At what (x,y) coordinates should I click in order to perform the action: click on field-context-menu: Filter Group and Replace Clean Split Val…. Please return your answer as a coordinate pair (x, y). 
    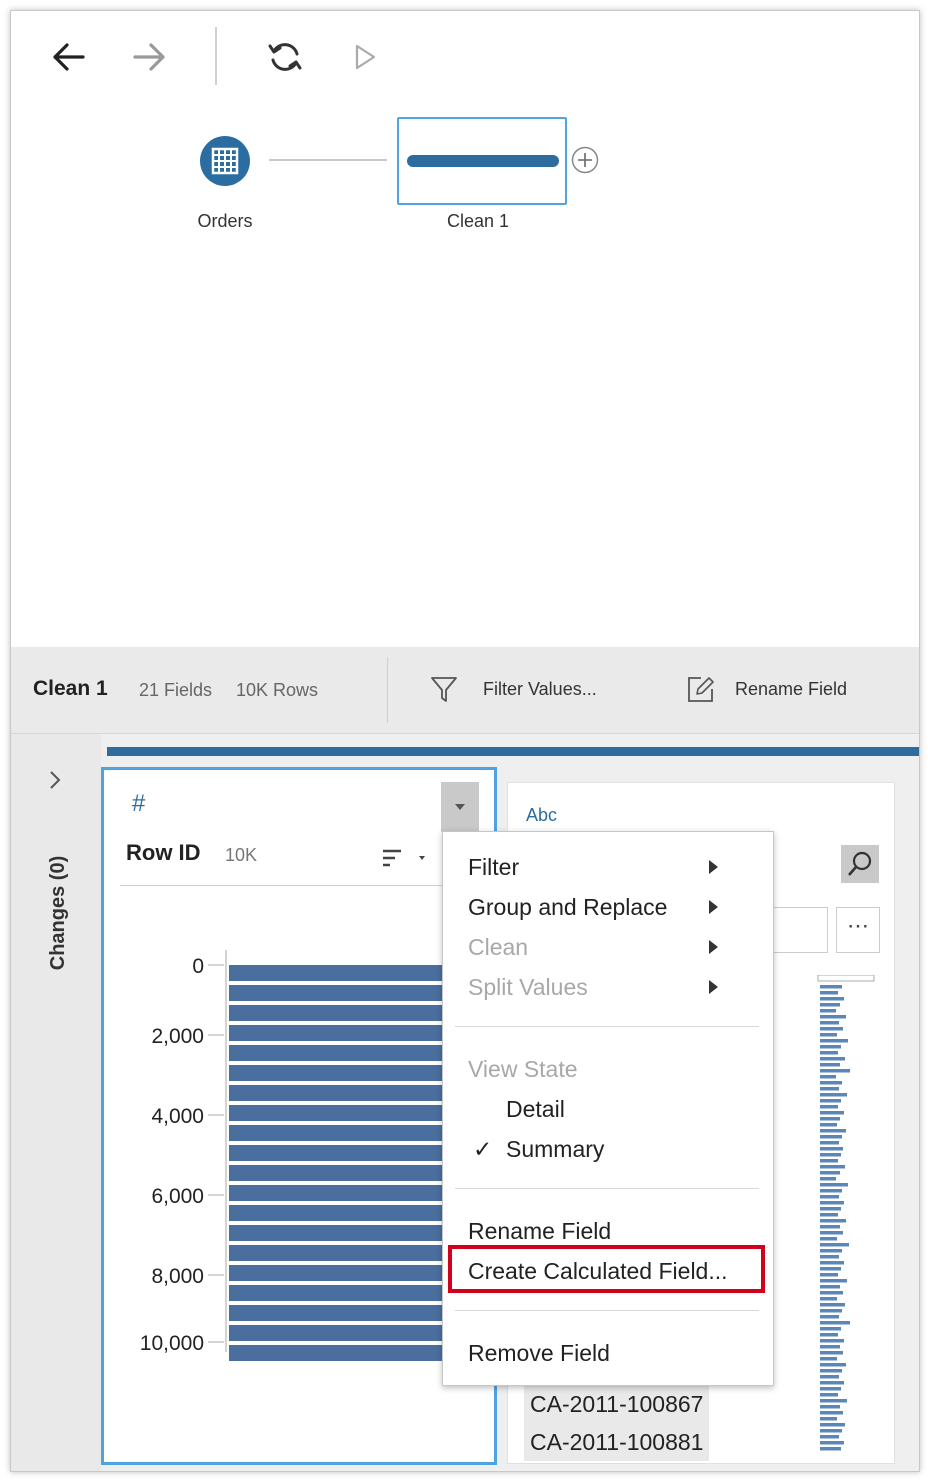
    Looking at the image, I should click on (608, 1108).